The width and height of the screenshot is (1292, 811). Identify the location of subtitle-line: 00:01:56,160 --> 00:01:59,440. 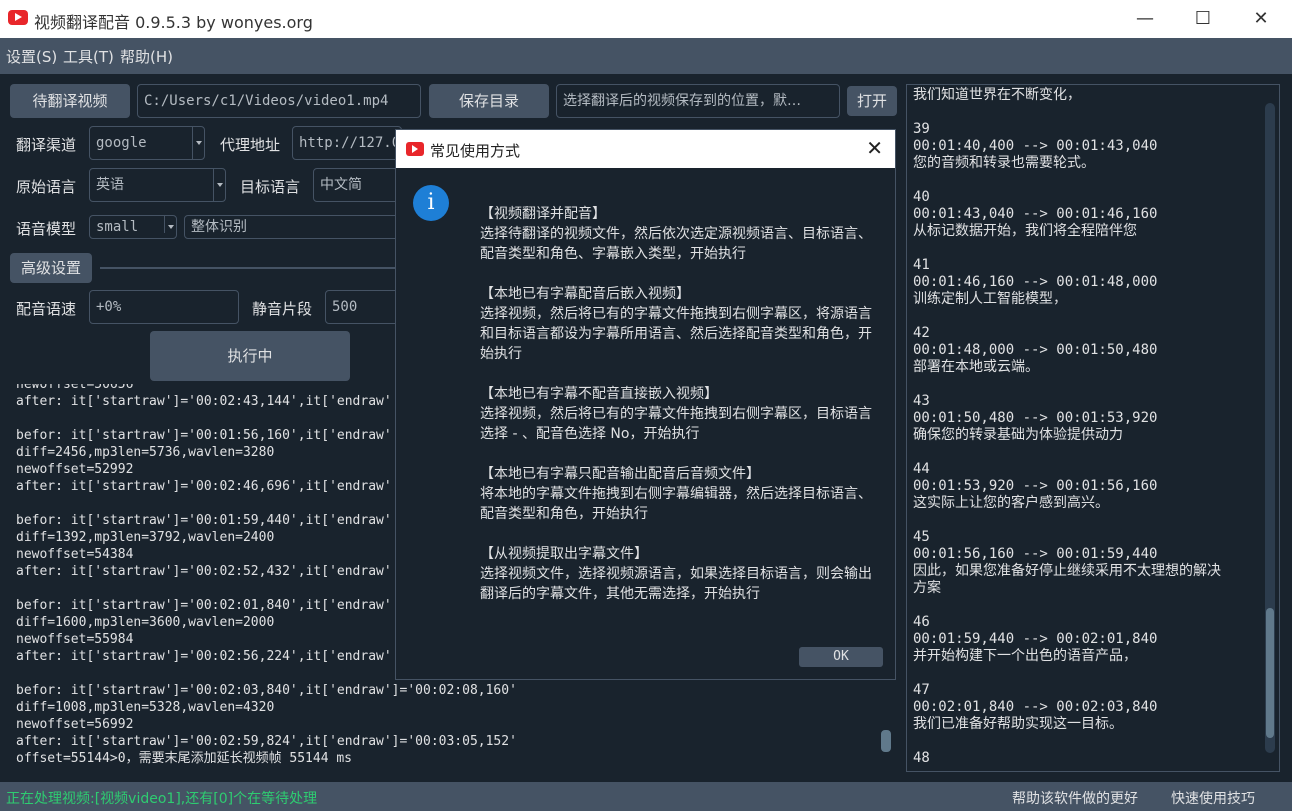
(1035, 554).